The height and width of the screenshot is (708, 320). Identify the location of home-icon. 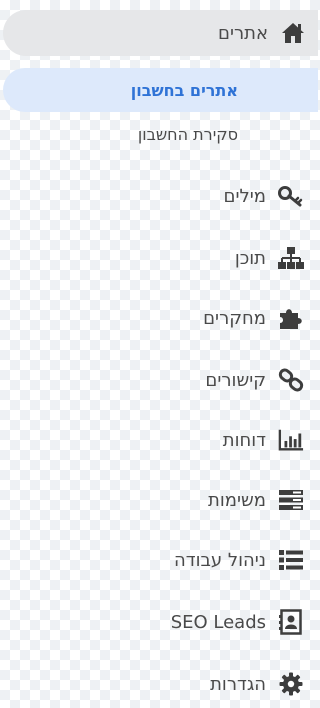
(293, 33).